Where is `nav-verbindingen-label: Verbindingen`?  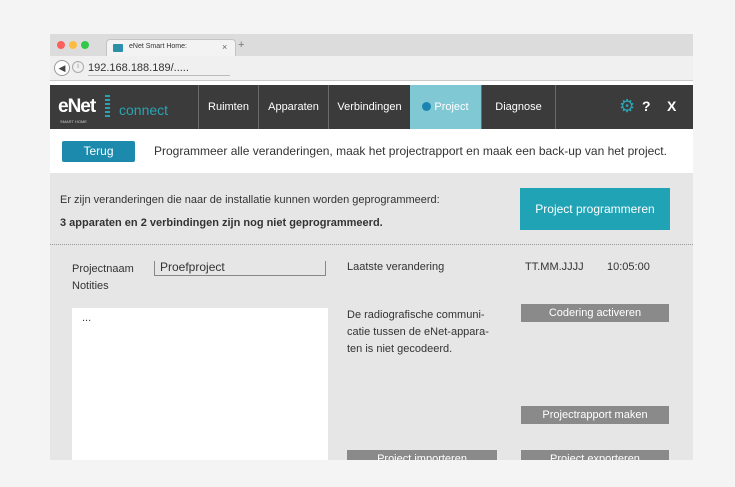 nav-verbindingen-label: Verbindingen is located at coordinates (369, 107).